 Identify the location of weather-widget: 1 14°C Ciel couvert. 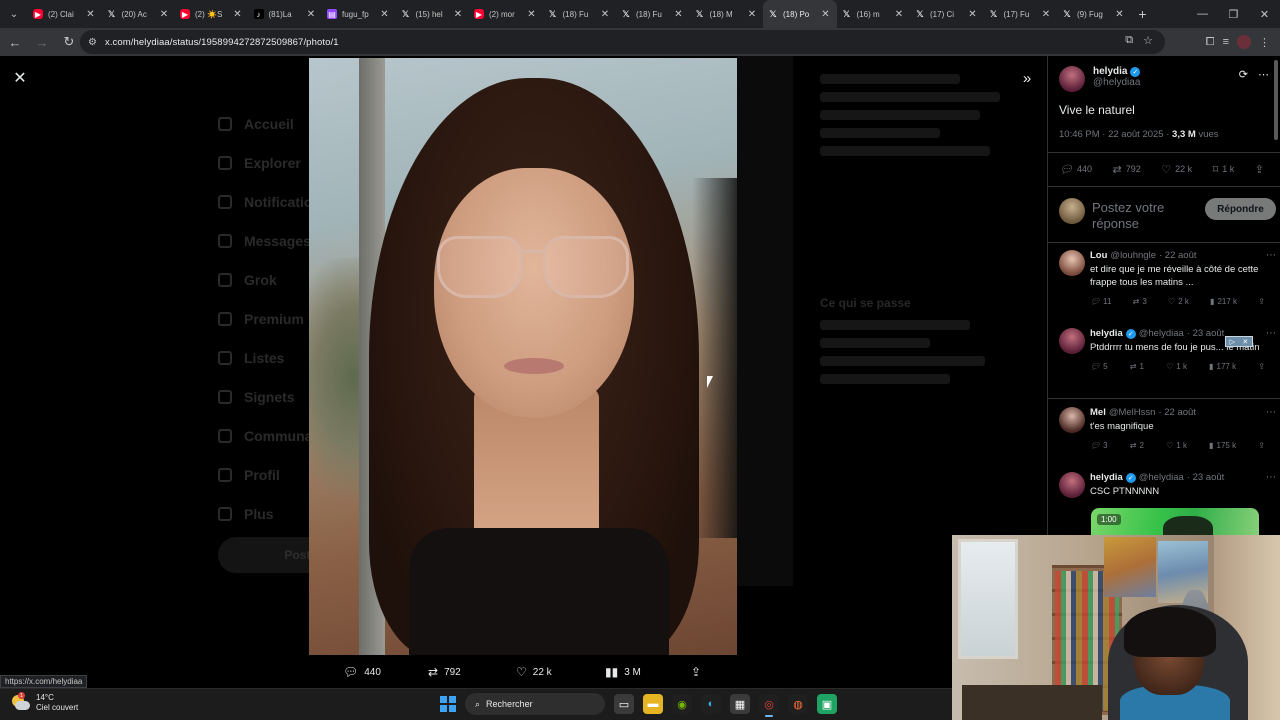
(45, 702).